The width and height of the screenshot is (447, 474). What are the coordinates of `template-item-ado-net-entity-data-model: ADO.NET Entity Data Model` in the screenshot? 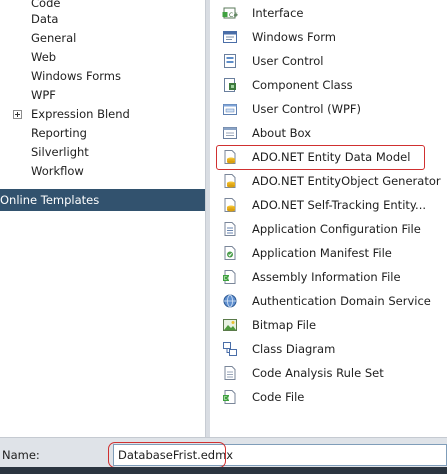 It's located at (331, 157).